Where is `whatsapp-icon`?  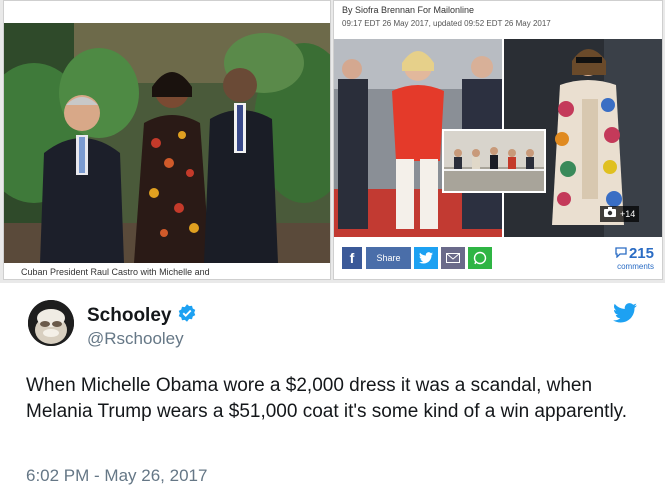
whatsapp-icon is located at coordinates (480, 258).